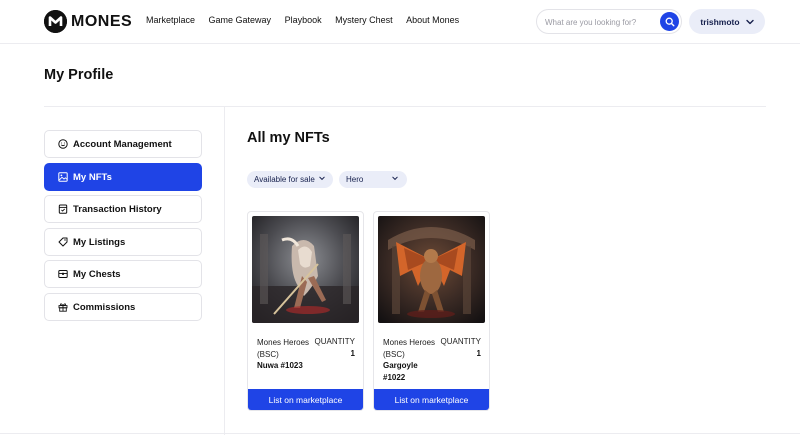 Image resolution: width=800 pixels, height=435 pixels. I want to click on filter-type-dropdown: Hero, so click(373, 179).